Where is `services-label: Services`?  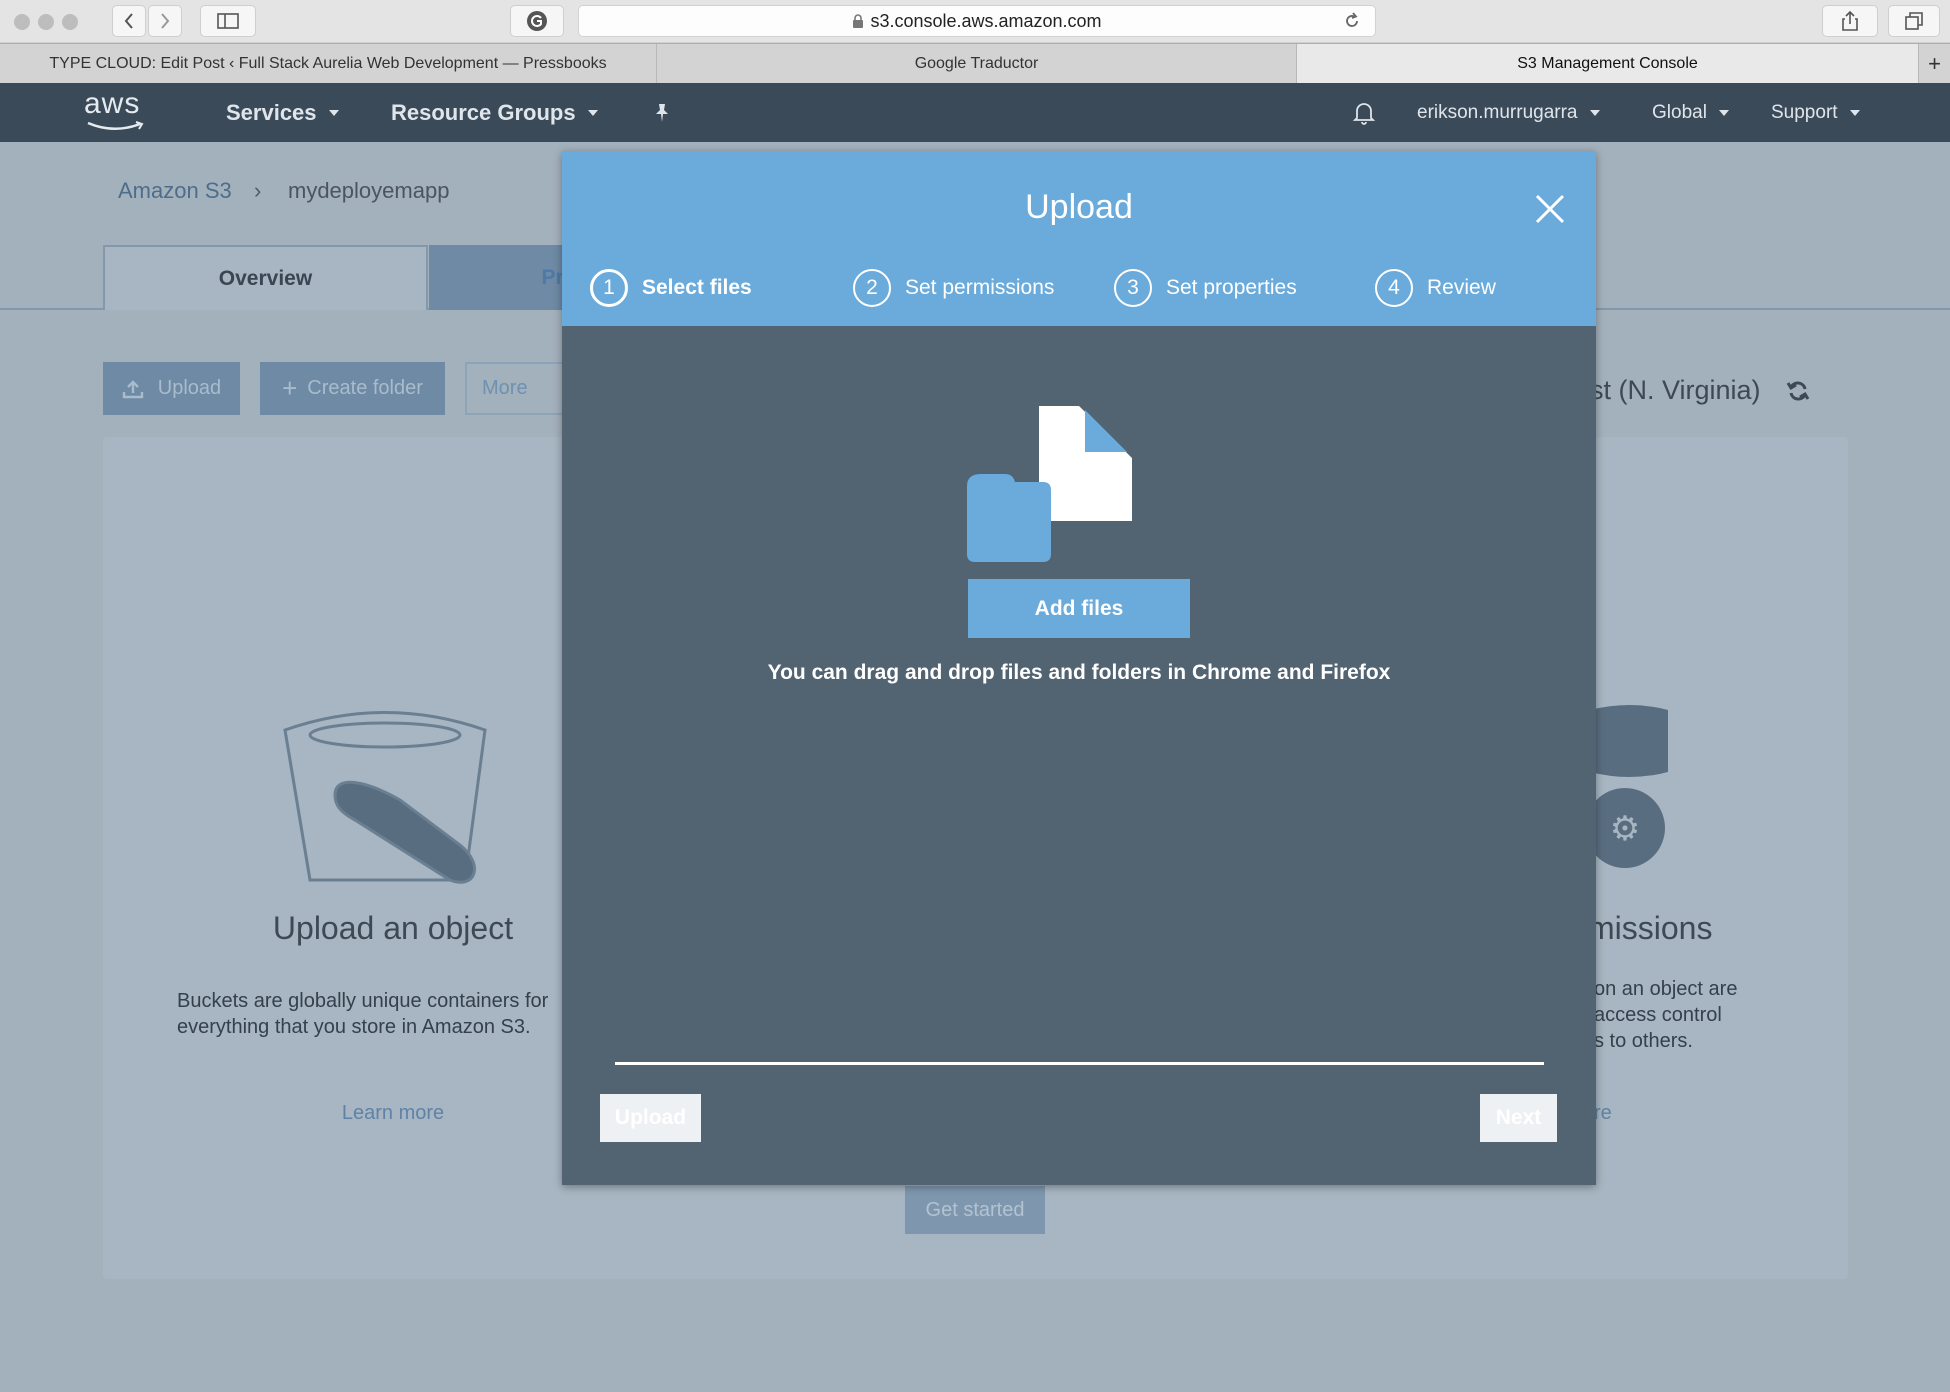 services-label: Services is located at coordinates (271, 112).